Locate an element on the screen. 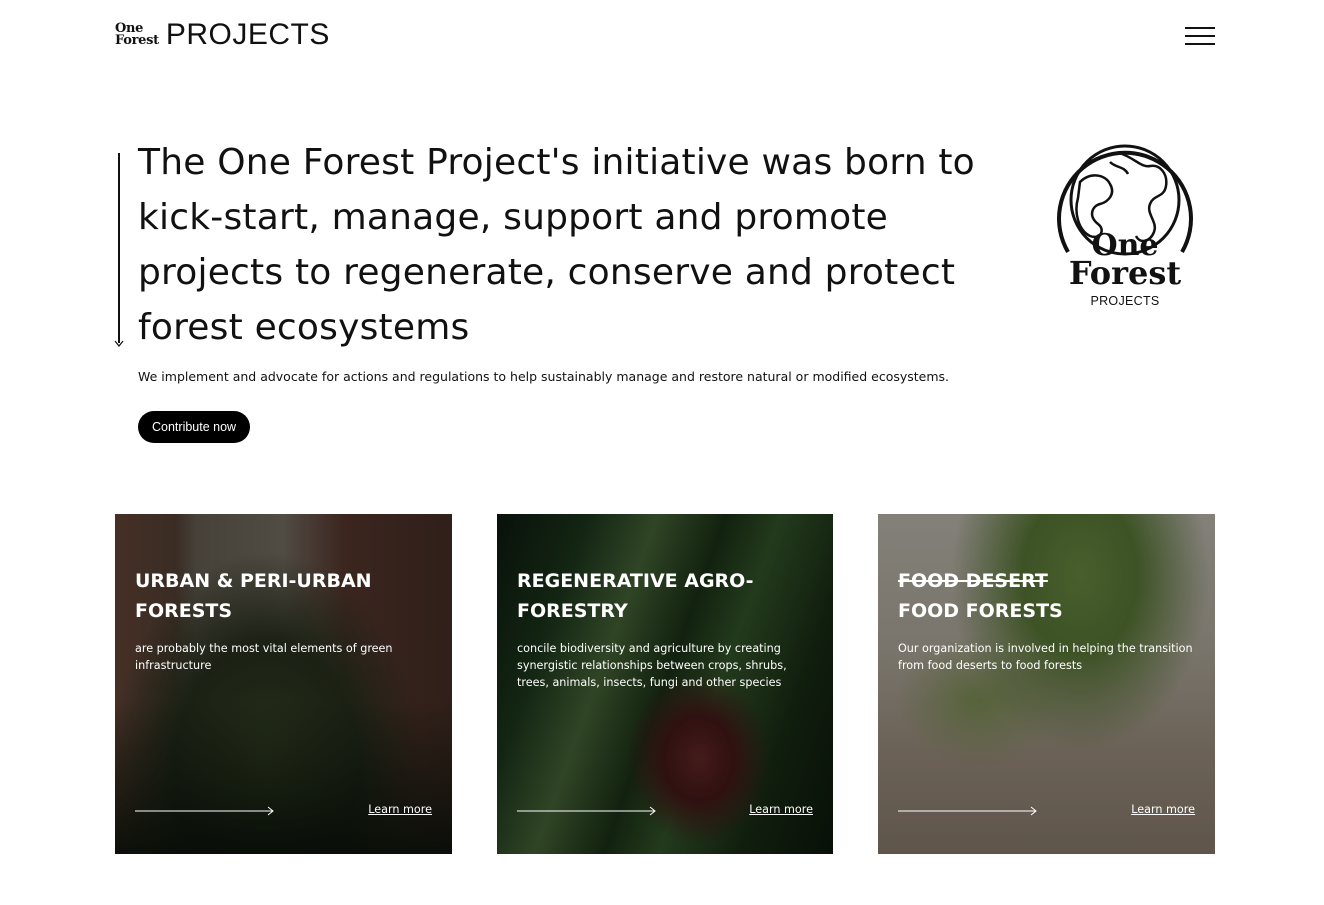 The width and height of the screenshot is (1324, 905). logo-mark: One Forest is located at coordinates (137, 35).